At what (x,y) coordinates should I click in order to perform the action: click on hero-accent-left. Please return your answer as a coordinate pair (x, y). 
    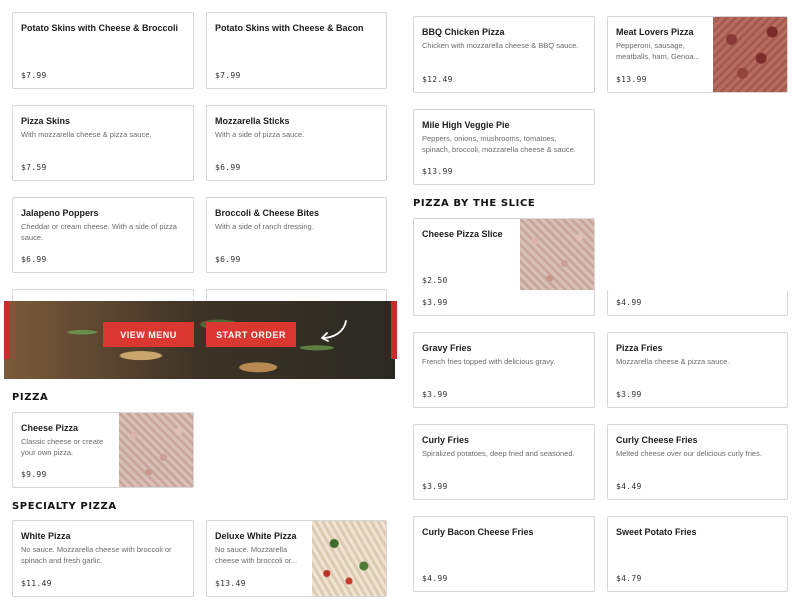
    Looking at the image, I should click on (7, 330).